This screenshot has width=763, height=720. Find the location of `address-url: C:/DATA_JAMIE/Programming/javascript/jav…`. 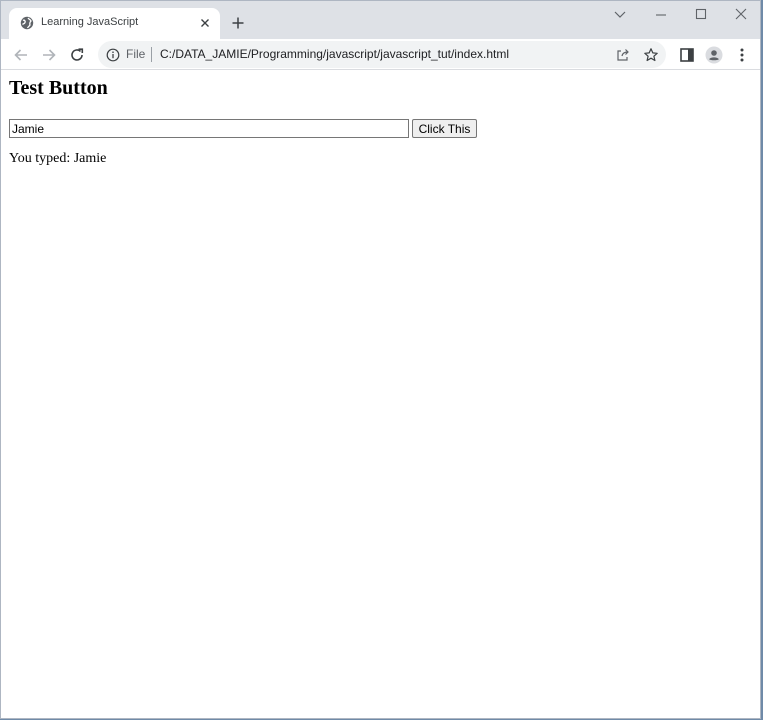

address-url: C:/DATA_JAMIE/Programming/javascript/jav… is located at coordinates (334, 54).